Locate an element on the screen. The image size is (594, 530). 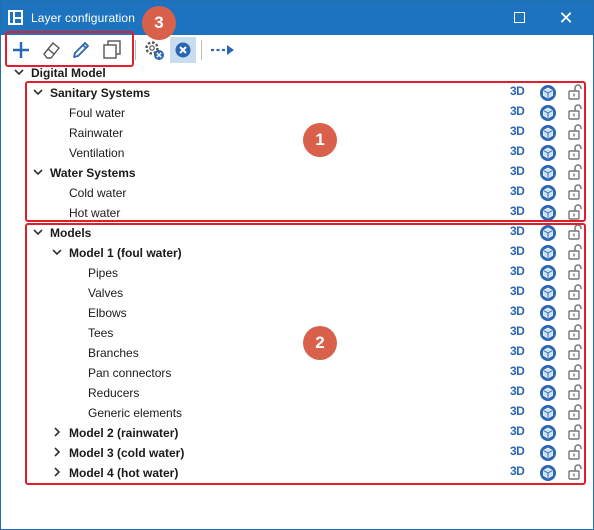
close-icon: ✕ is located at coordinates (566, 18).